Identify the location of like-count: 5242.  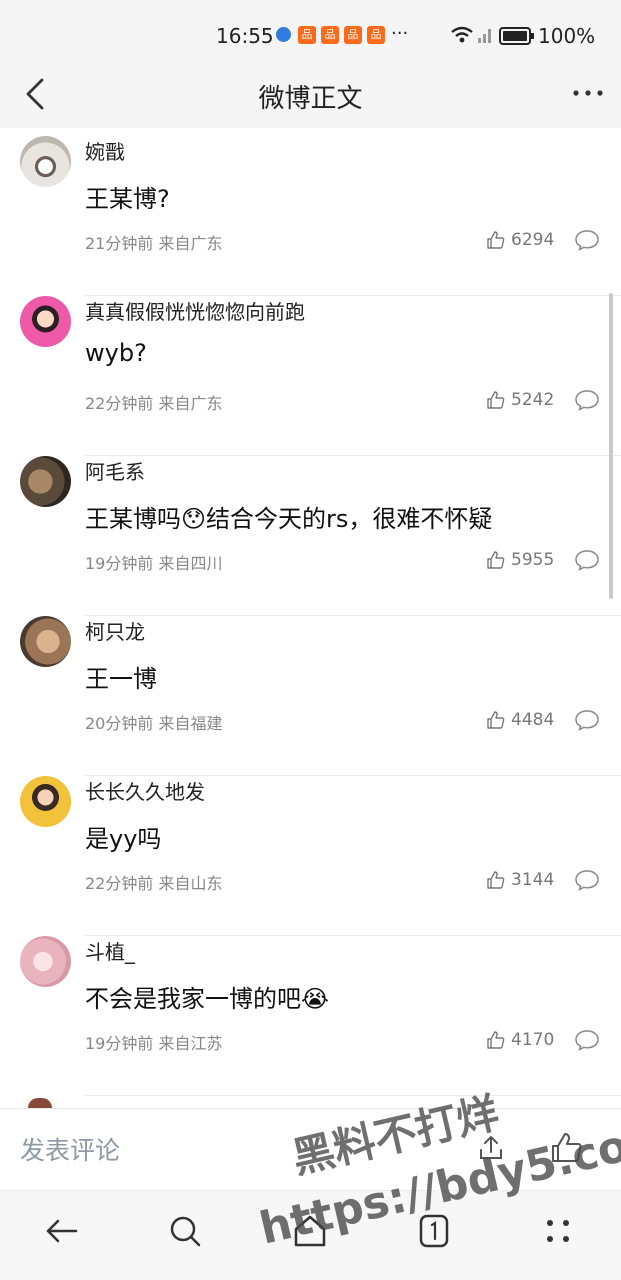
(533, 400).